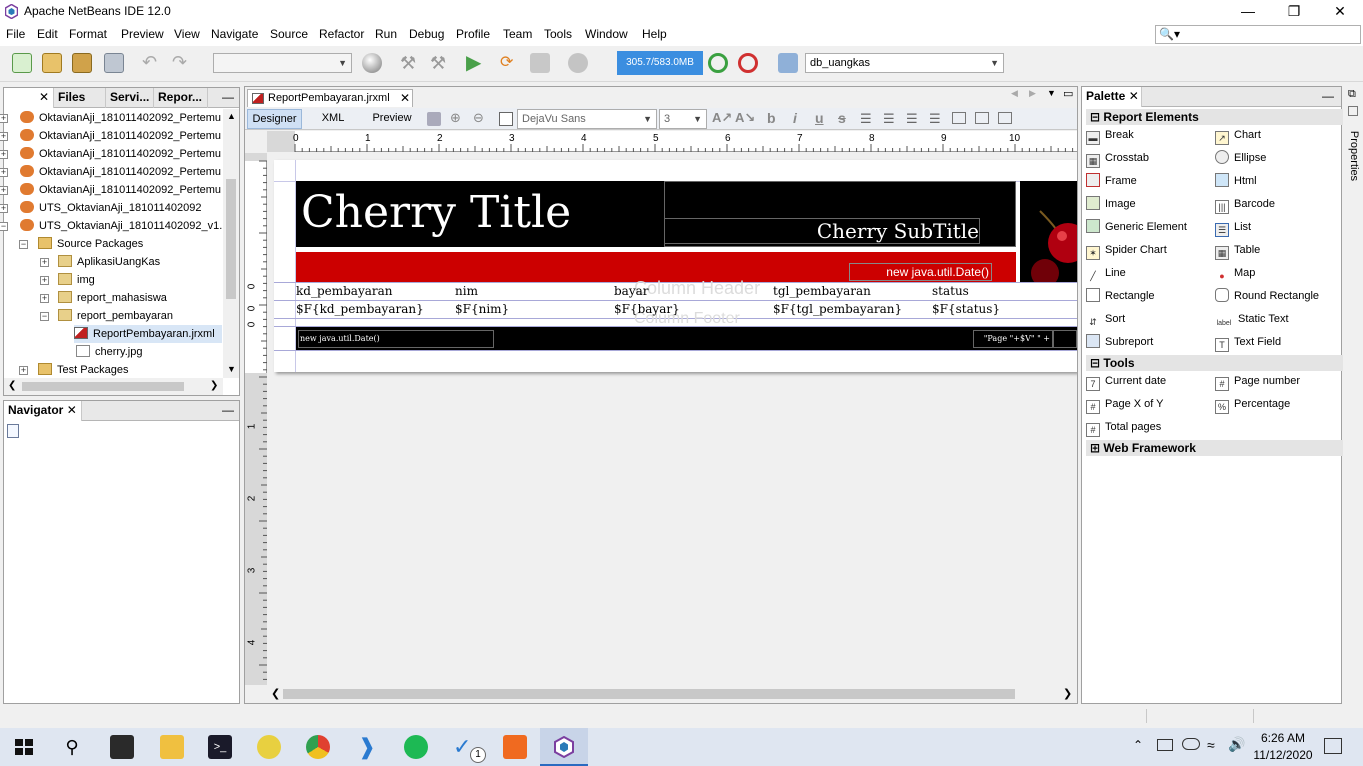  I want to click on align-top-icon, so click(959, 118).